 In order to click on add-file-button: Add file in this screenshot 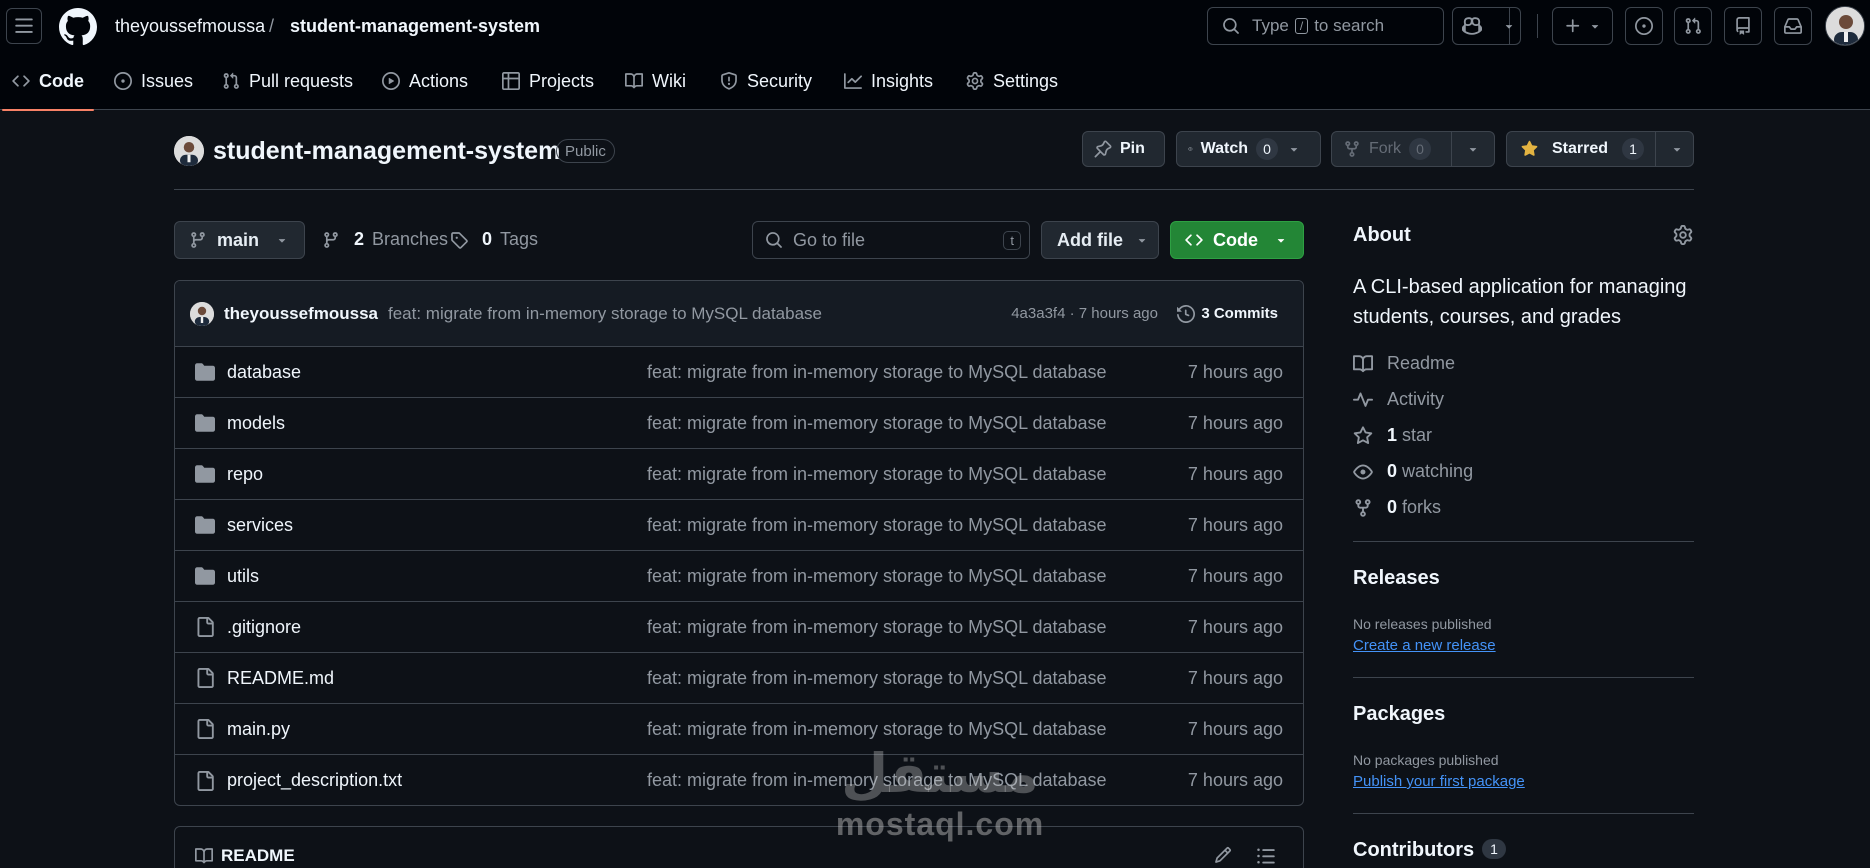, I will do `click(1100, 240)`.